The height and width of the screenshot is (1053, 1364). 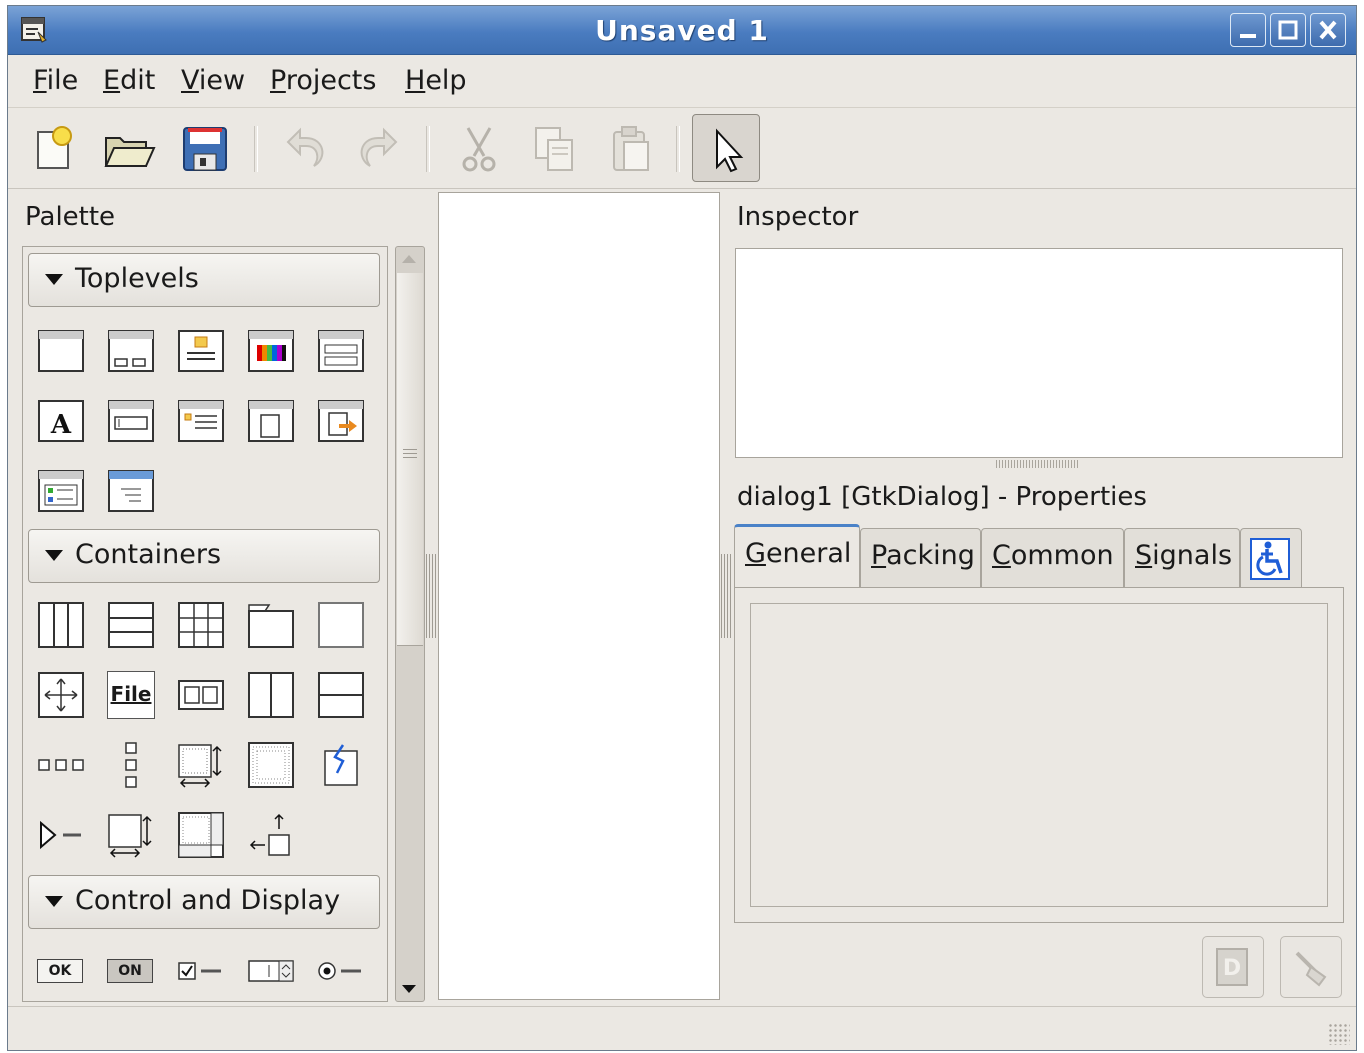 I want to click on title-bar: Unsaved 1, so click(x=682, y=30).